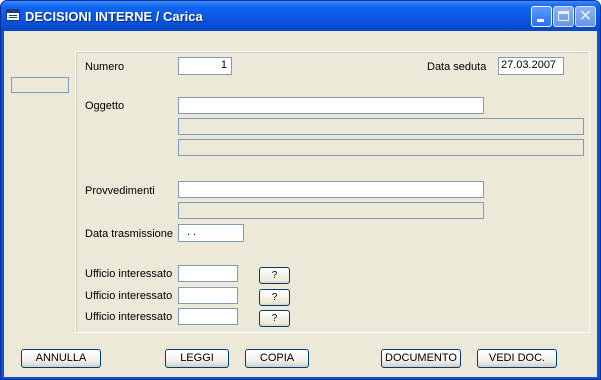 The height and width of the screenshot is (380, 601). Describe the element at coordinates (540, 20) in the screenshot. I see `minimize-icon` at that location.